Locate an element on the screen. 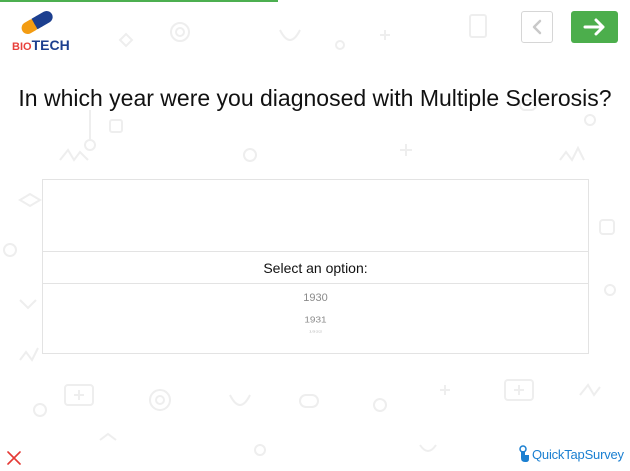  brand-name: QuickTapSurvey is located at coordinates (578, 454).